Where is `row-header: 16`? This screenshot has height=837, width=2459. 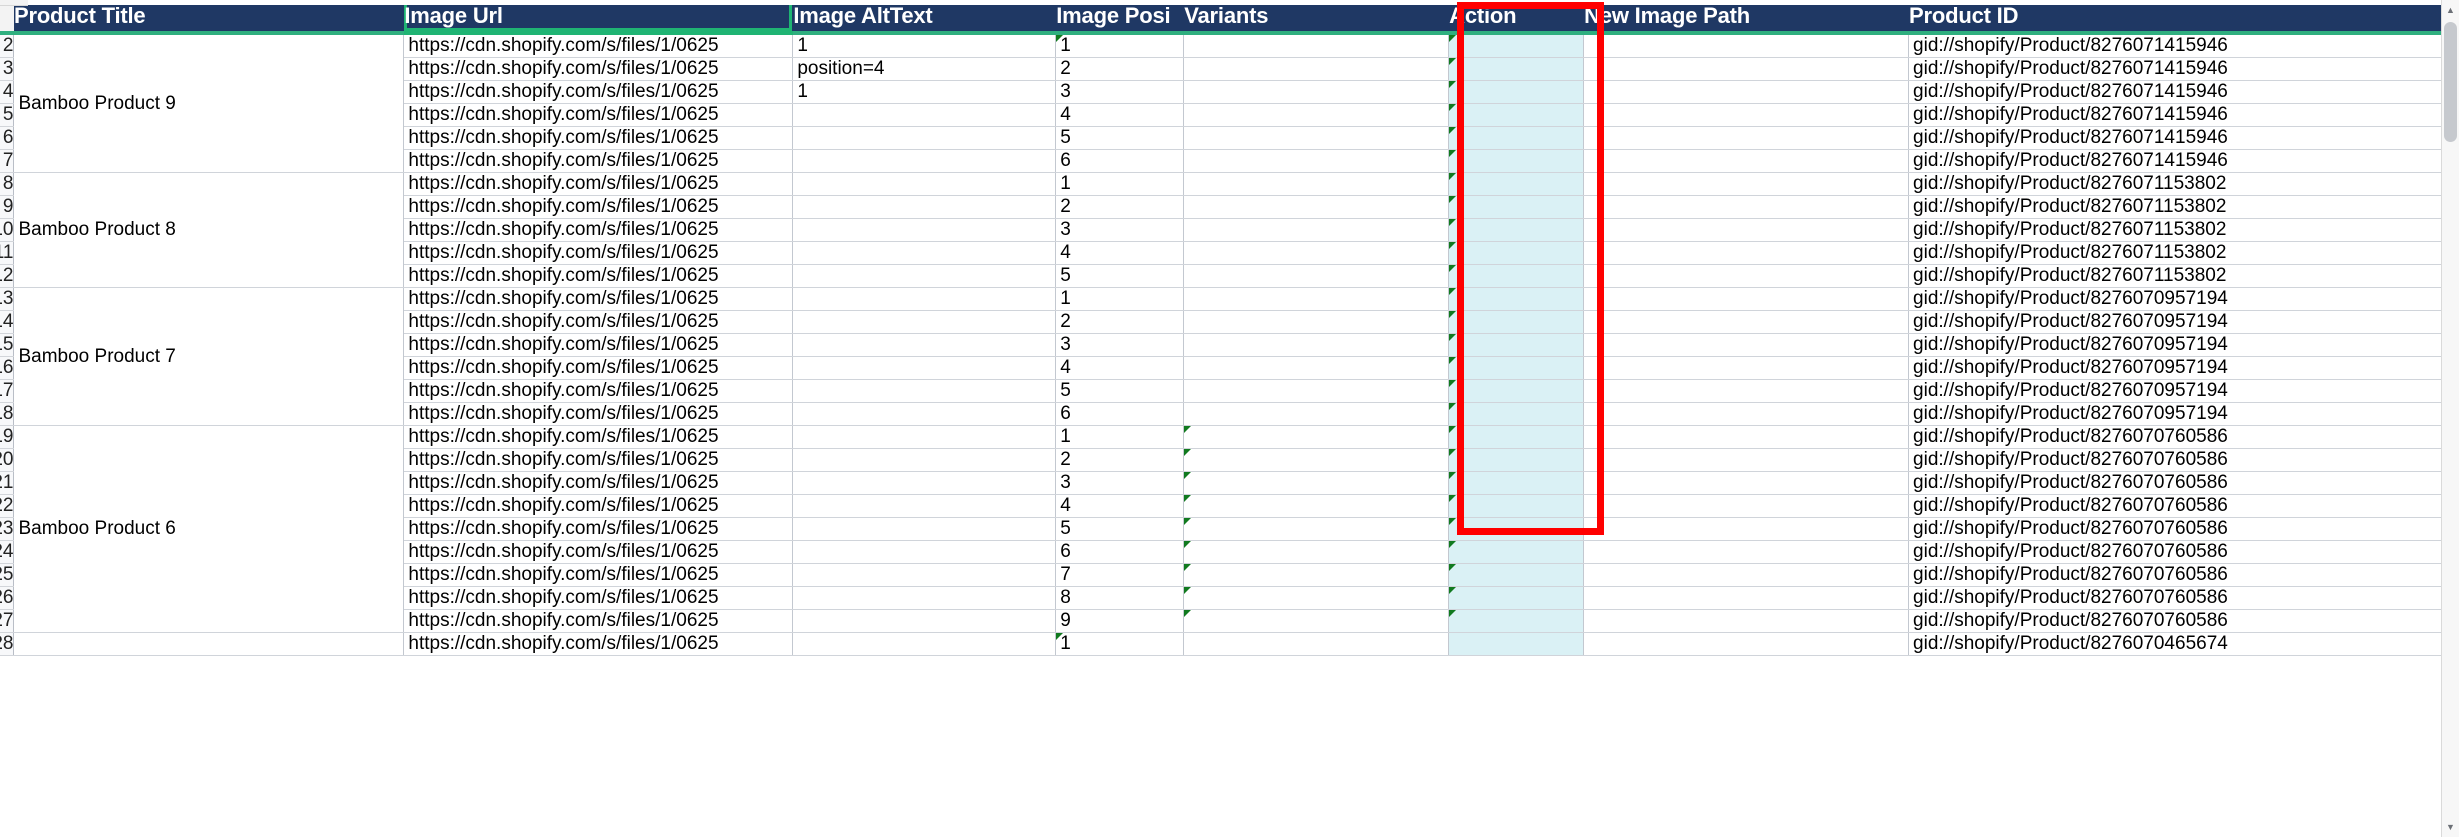 row-header: 16 is located at coordinates (7, 368).